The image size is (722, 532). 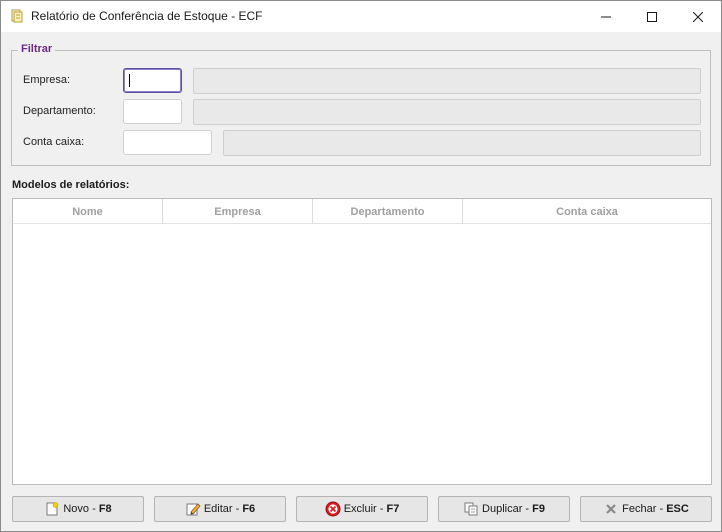 I want to click on departamento-label: Departamento:, so click(x=59, y=111).